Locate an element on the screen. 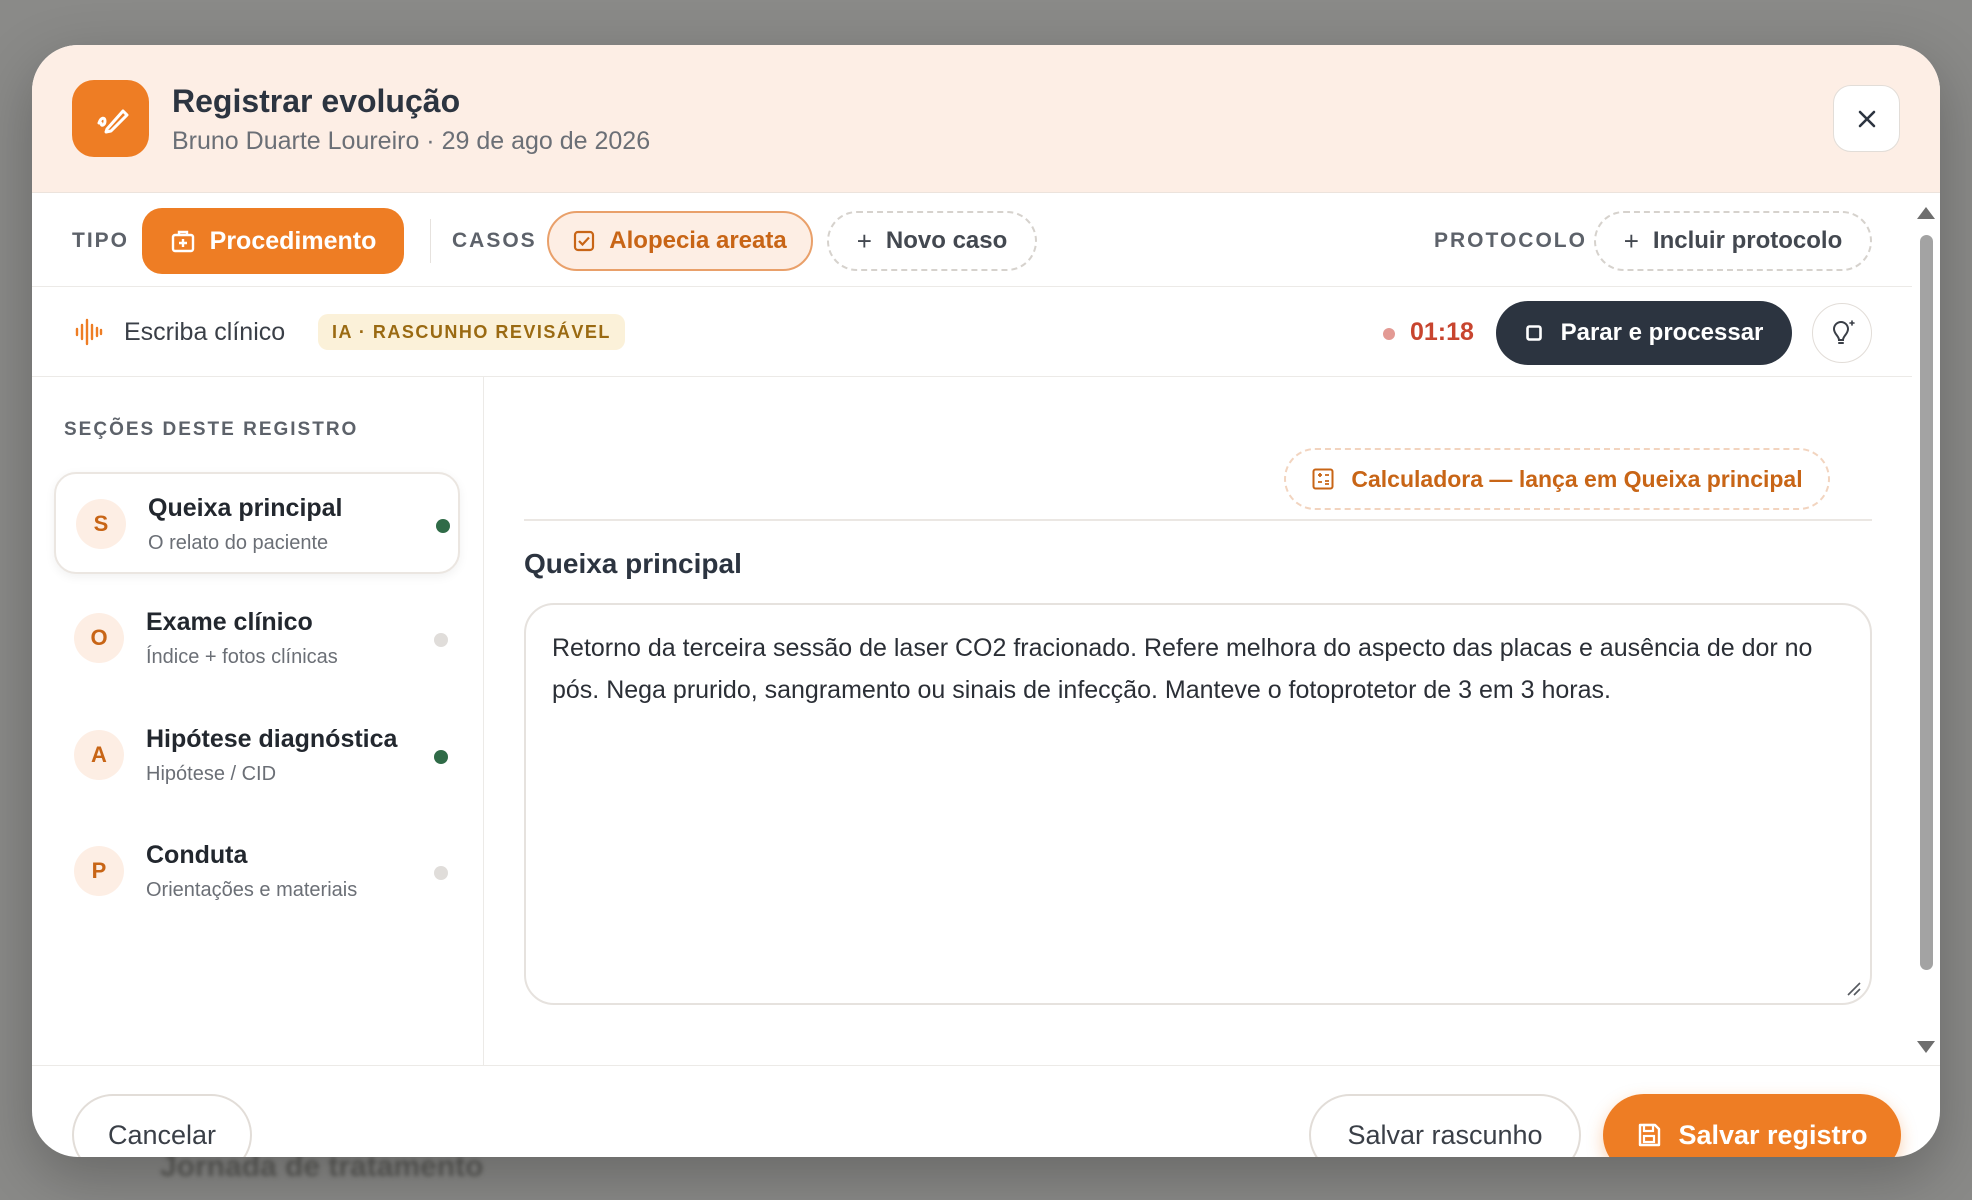  section-letter-badge: S is located at coordinates (101, 524).